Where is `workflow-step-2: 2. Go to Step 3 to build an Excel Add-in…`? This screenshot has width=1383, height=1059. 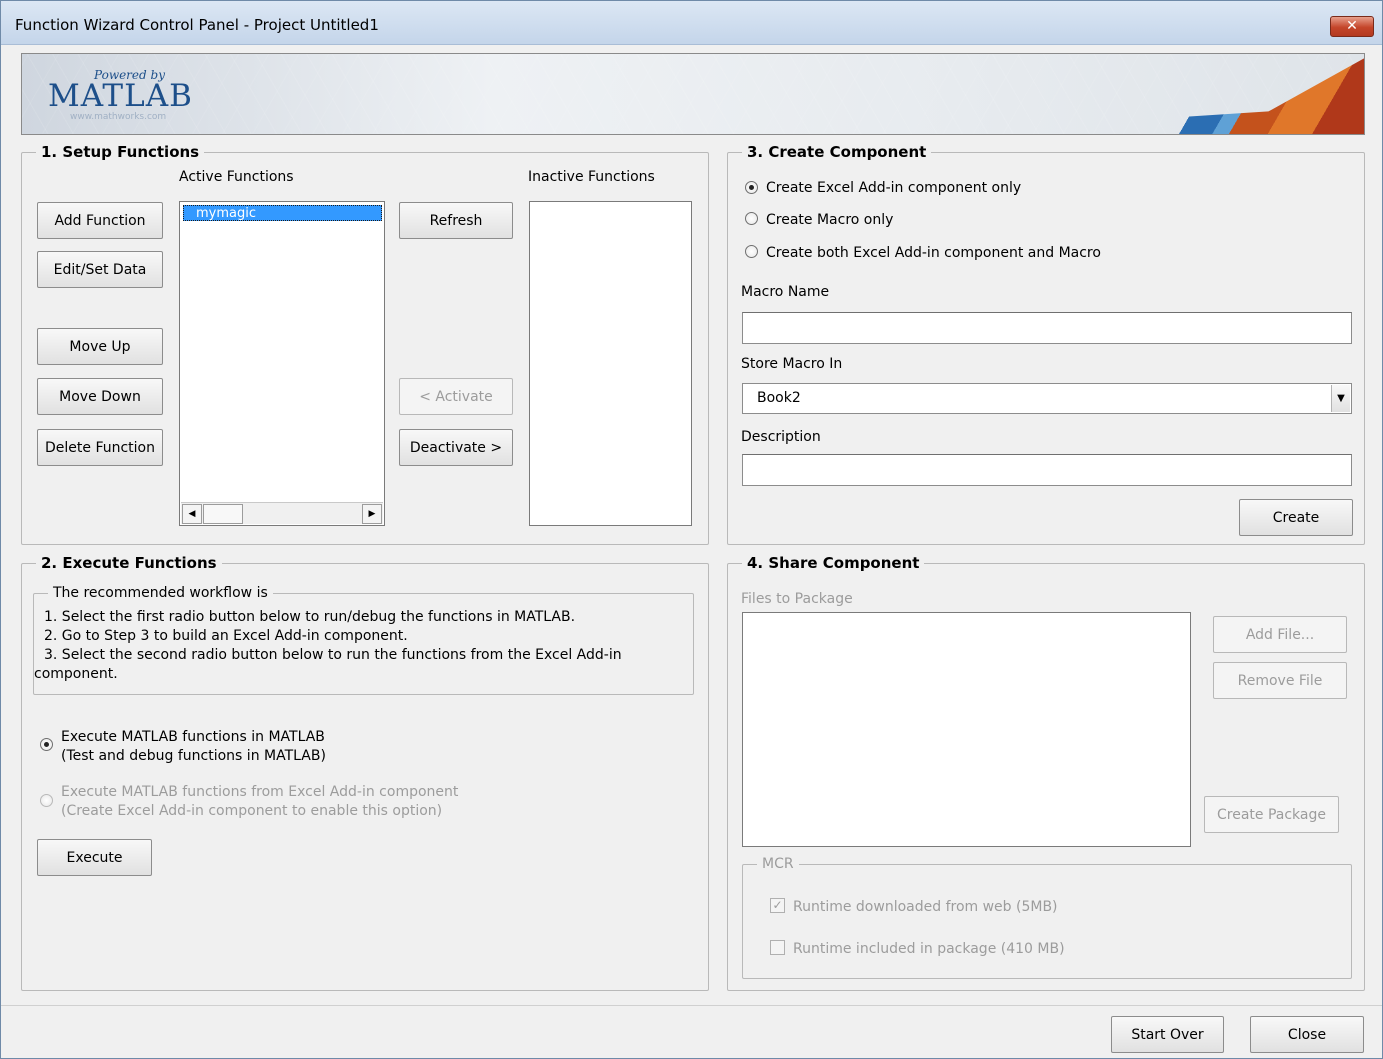
workflow-step-2: 2. Go to Step 3 to build an Excel Add-in… is located at coordinates (226, 636).